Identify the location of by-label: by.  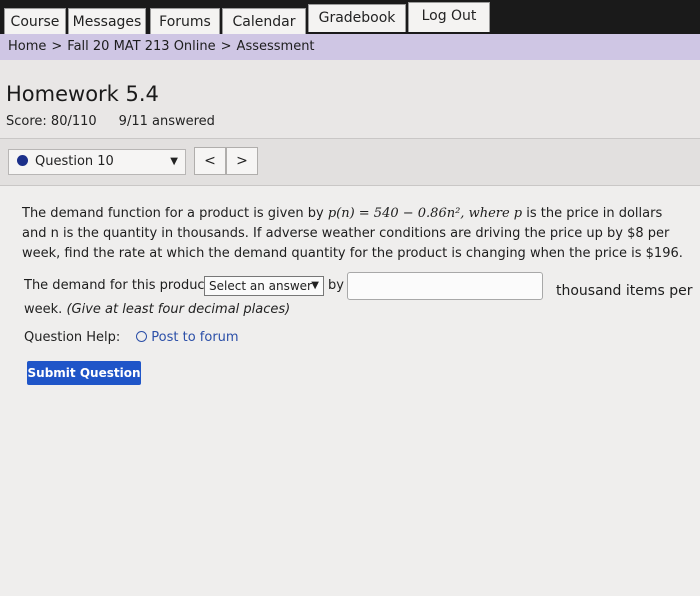
(336, 285).